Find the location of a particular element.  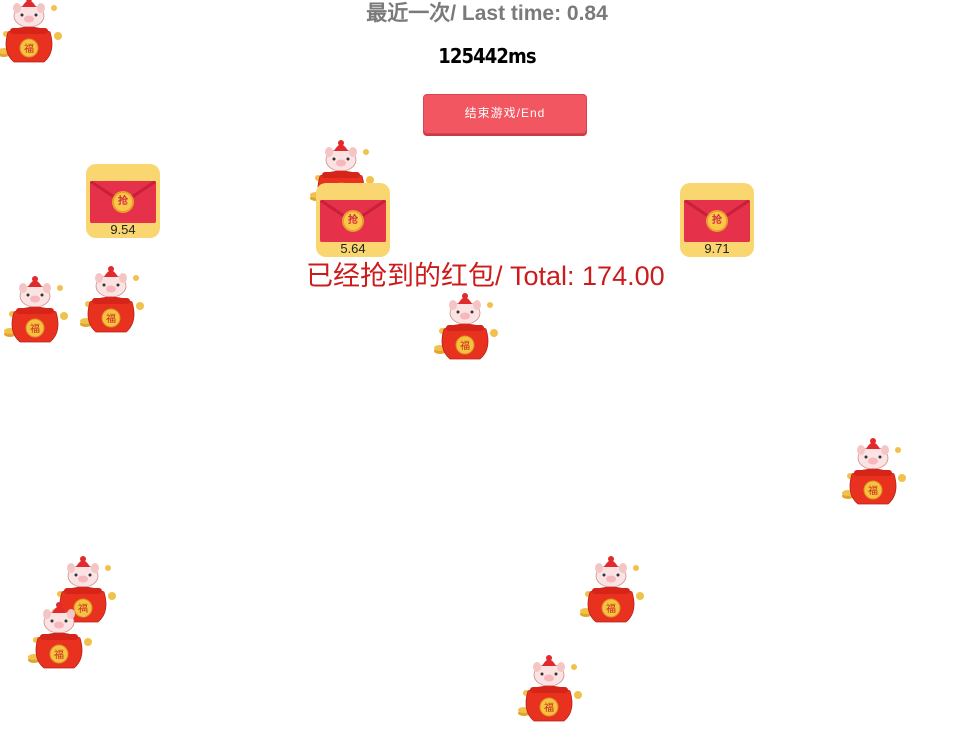

red-envelope: 抢 5.64 is located at coordinates (353, 220).